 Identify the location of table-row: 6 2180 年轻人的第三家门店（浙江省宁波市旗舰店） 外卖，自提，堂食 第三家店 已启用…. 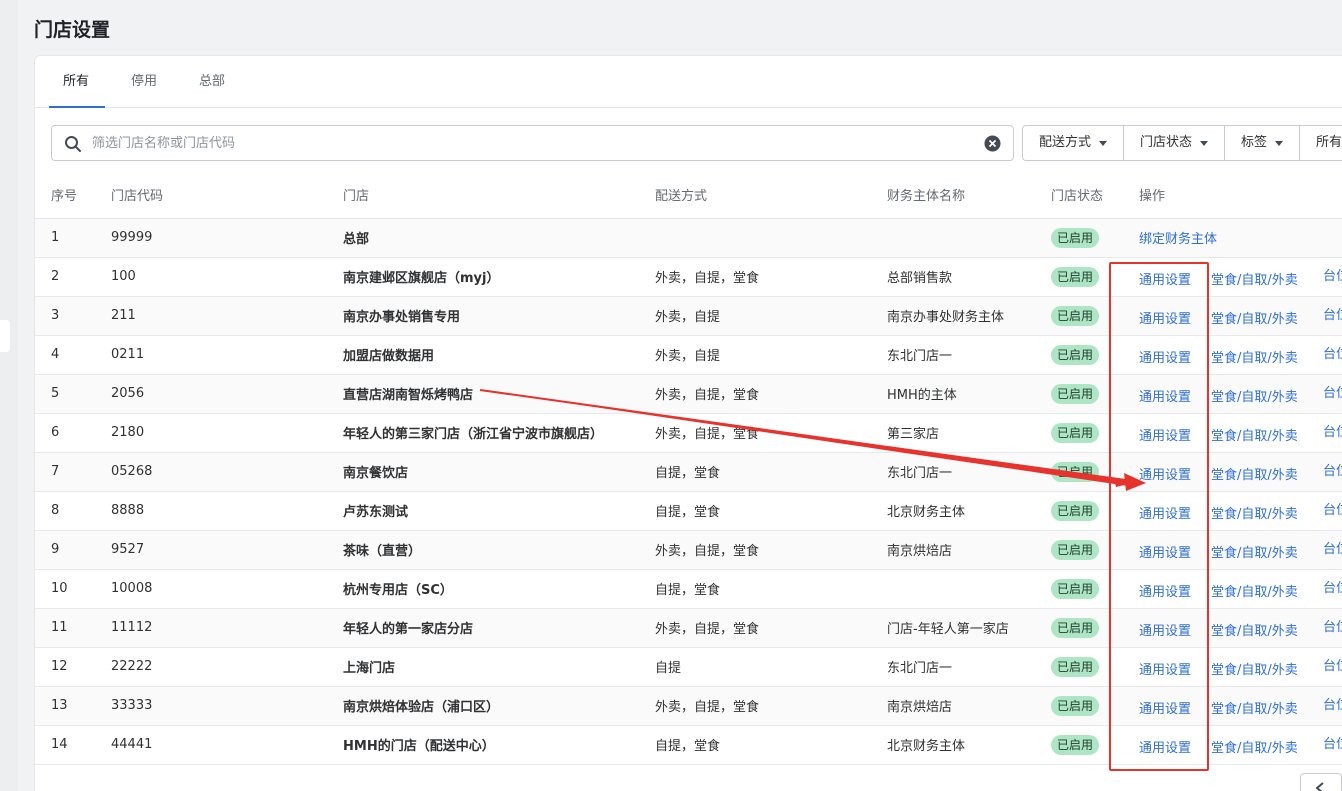
(688, 433).